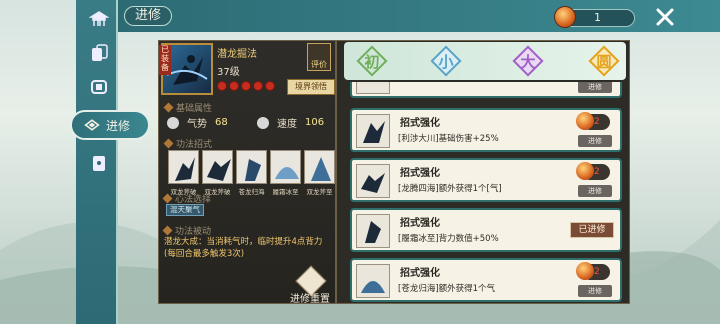 The image size is (720, 324). Describe the element at coordinates (118, 125) in the screenshot. I see `nav-advance-label: 进修` at that location.